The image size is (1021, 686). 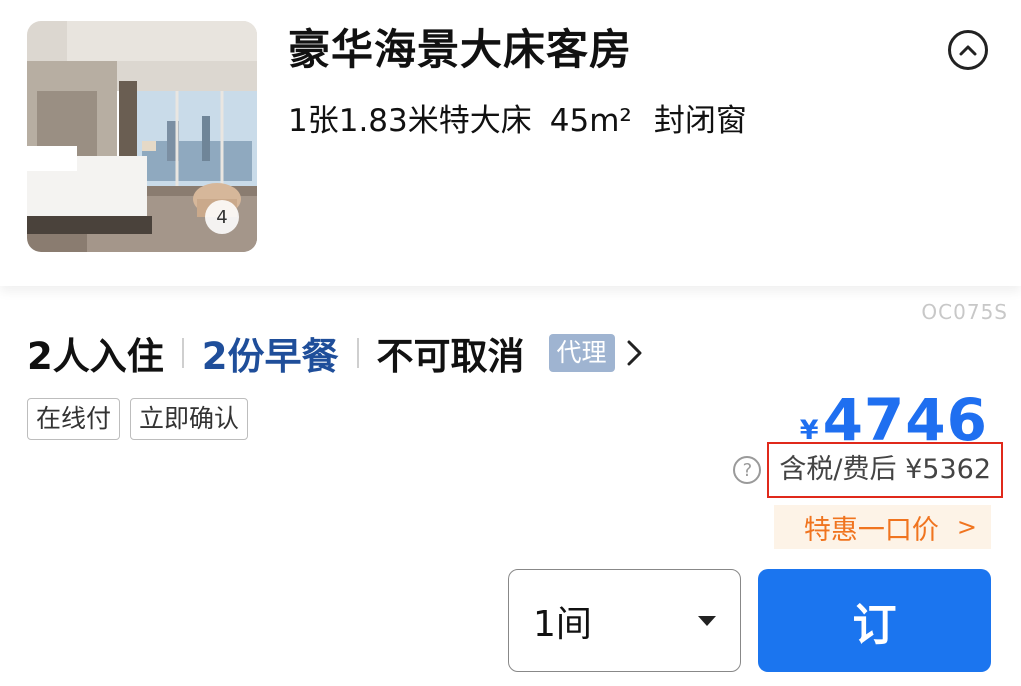 I want to click on chevron-right-icon, so click(x=634, y=353).